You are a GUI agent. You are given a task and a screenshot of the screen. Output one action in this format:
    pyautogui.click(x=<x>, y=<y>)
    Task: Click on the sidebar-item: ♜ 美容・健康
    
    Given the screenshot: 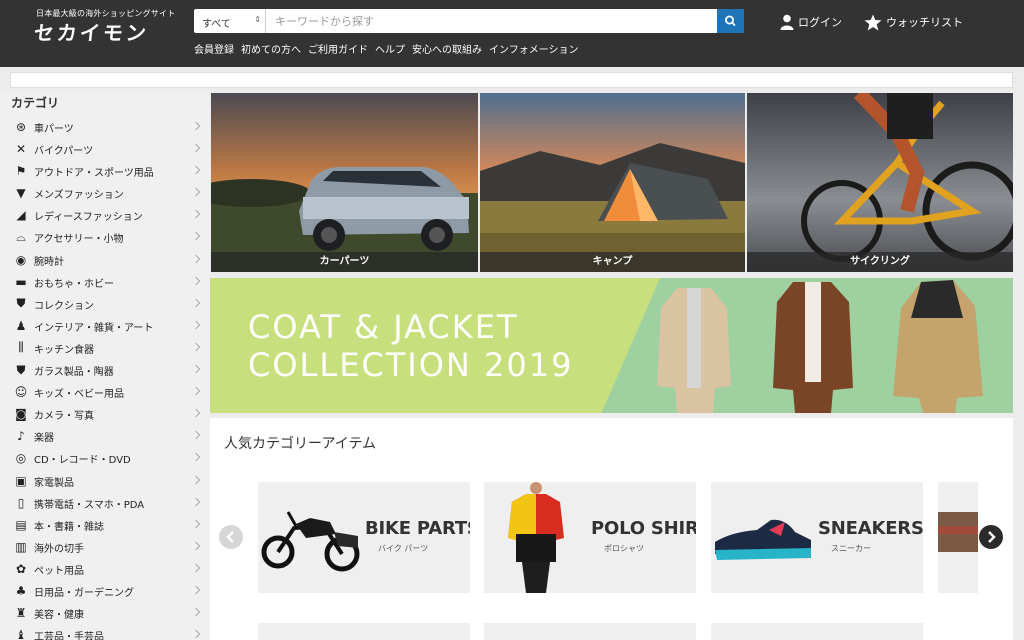 What is the action you would take?
    pyautogui.click(x=105, y=613)
    